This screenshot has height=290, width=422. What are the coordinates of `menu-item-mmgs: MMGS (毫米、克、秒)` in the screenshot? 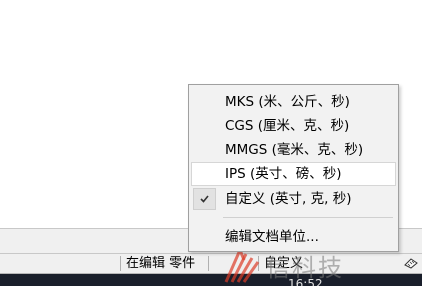 It's located at (293, 150).